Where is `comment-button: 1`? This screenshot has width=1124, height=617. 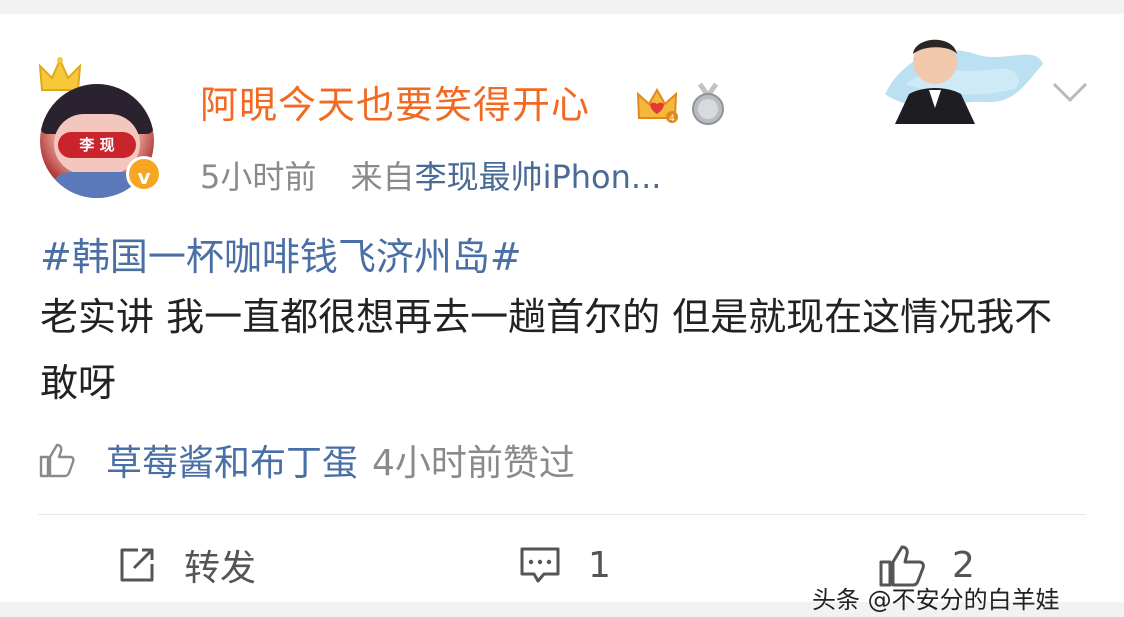
comment-button: 1 is located at coordinates (564, 565).